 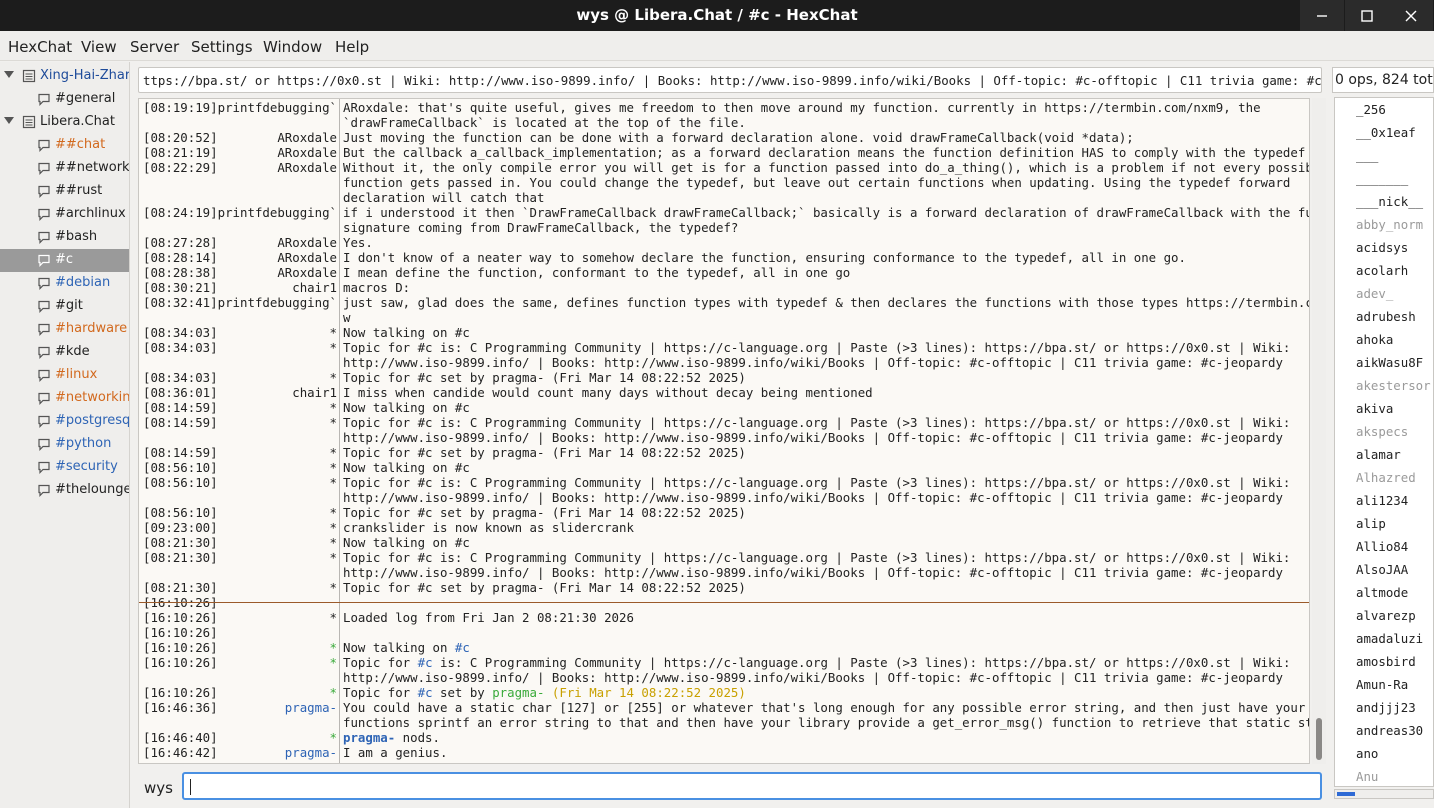 I want to click on user-entry: adev_, so click(x=1374, y=293).